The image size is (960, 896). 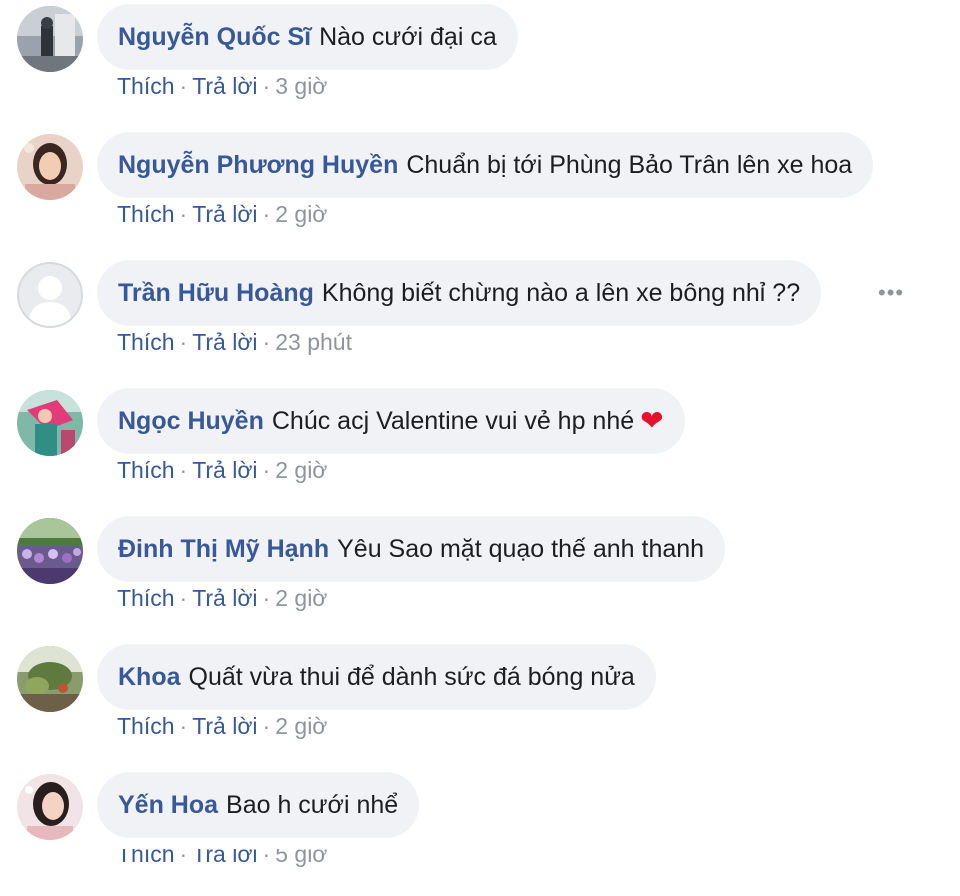 What do you see at coordinates (521, 548) in the screenshot?
I see `comment-text: Yêu Sao mặt quạo thế anh thanh` at bounding box center [521, 548].